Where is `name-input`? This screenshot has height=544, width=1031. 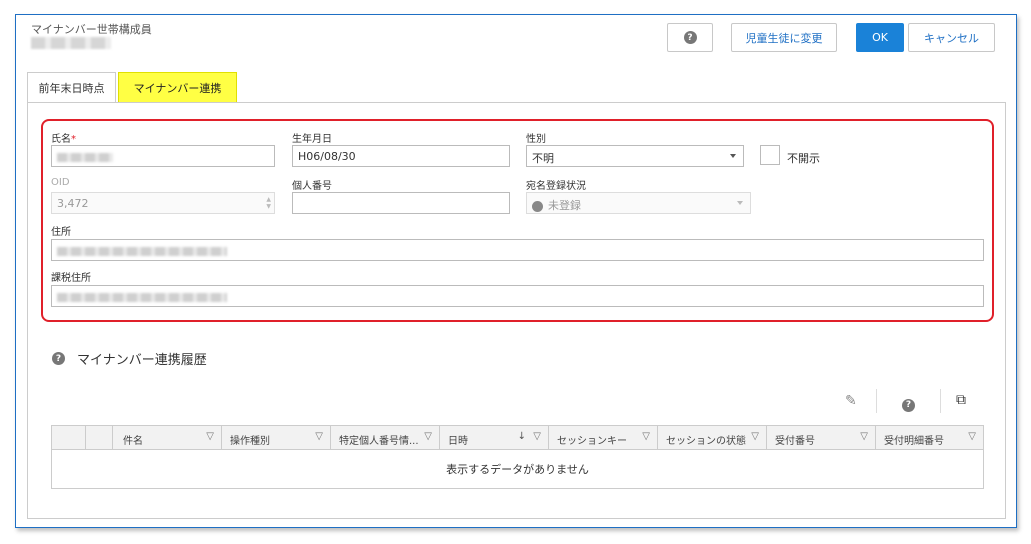 name-input is located at coordinates (163, 156).